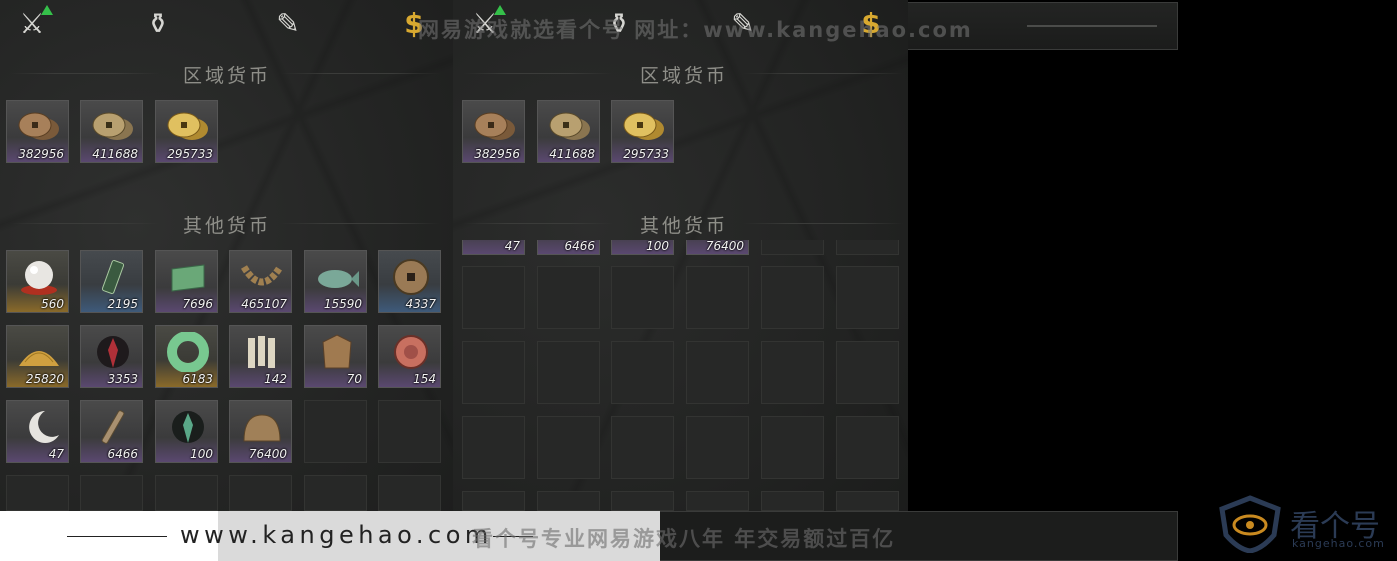 The image size is (1397, 561). I want to click on gold-coins-icon, so click(187, 126).